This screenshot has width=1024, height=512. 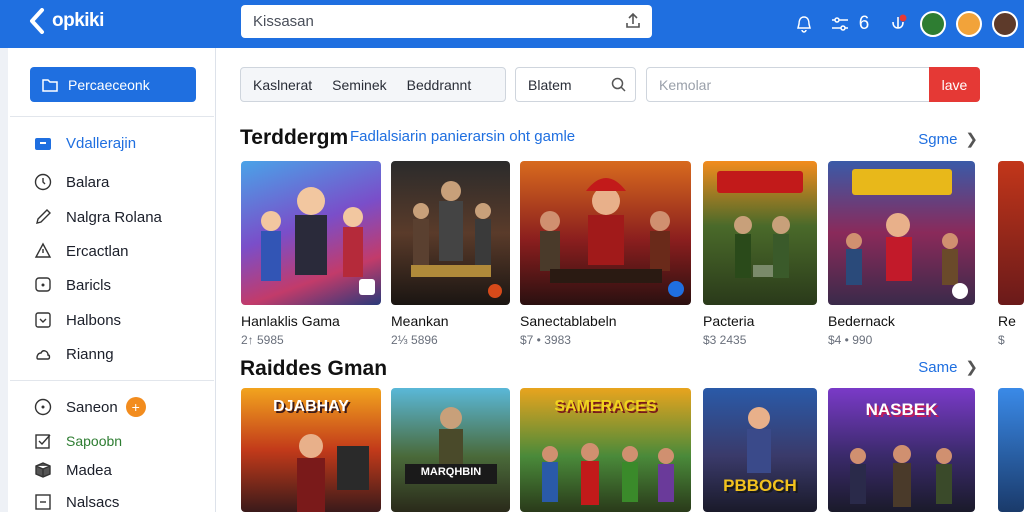 I want to click on logo-chevron-icon, so click(x=37, y=21).